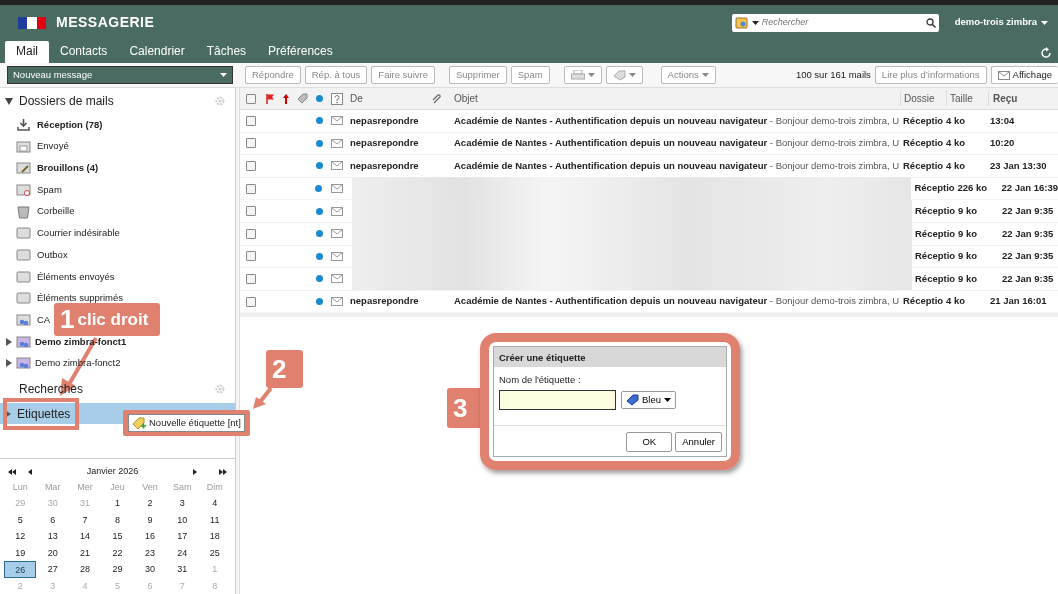 The height and width of the screenshot is (594, 1058). Describe the element at coordinates (214, 503) in the screenshot. I see `calendar-day: 4` at that location.